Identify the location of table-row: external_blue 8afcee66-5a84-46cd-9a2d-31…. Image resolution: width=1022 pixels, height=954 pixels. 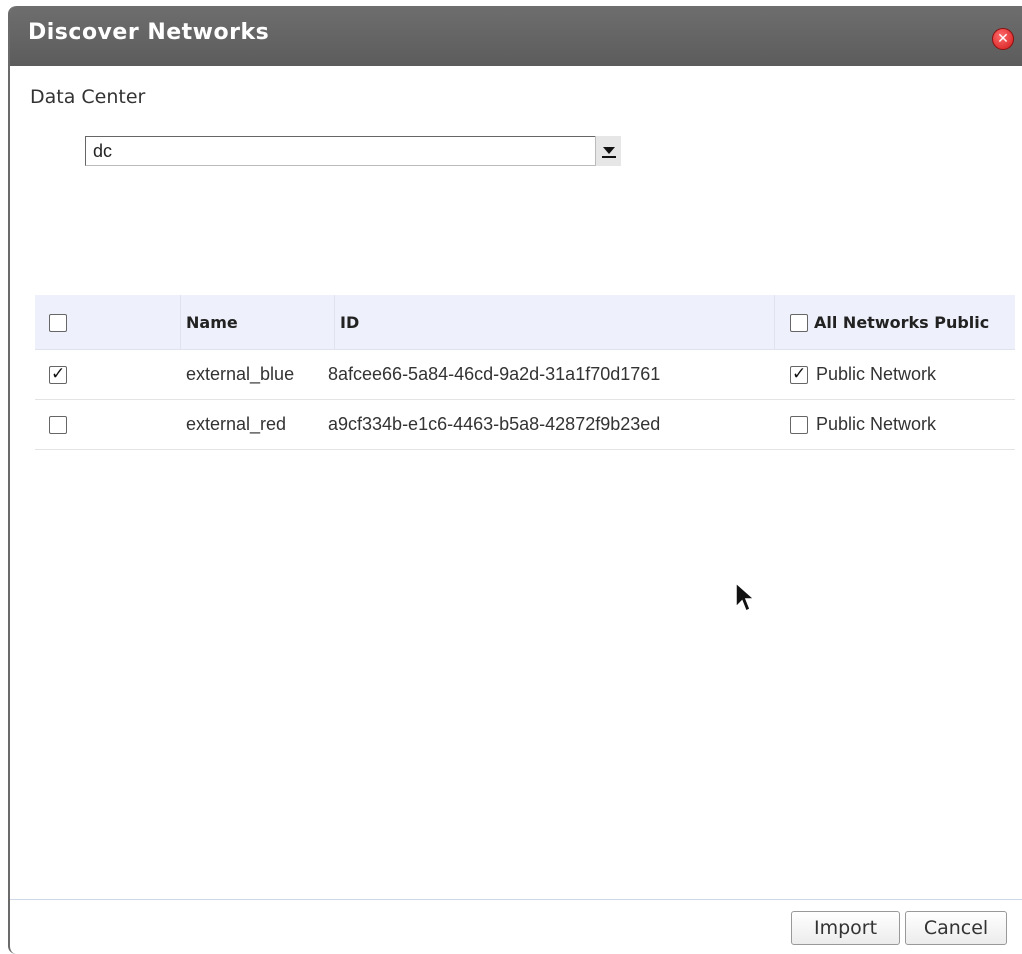
(525, 375).